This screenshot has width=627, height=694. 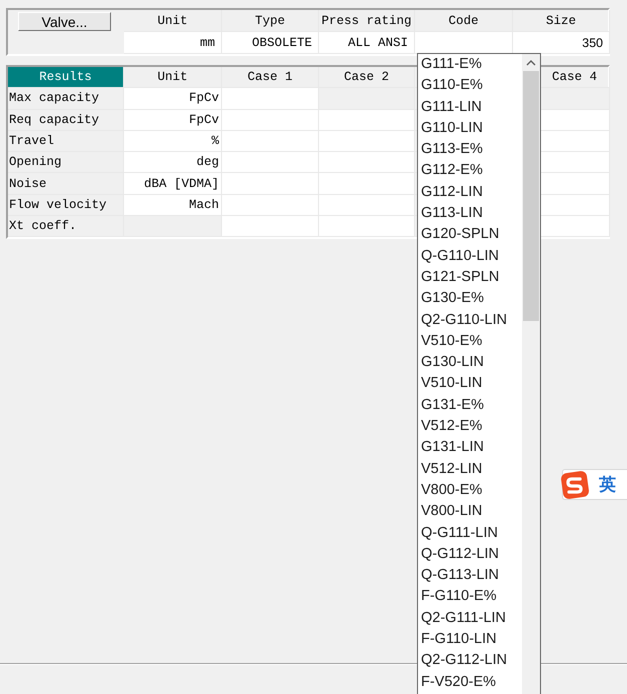 I want to click on code-field, so click(x=464, y=43).